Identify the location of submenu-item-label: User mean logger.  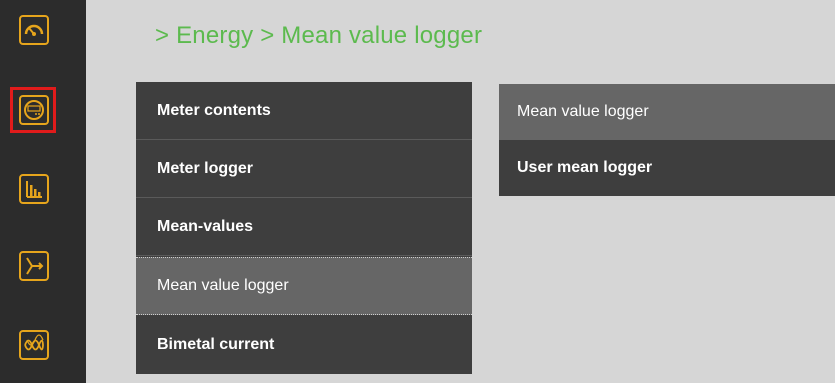
(585, 167).